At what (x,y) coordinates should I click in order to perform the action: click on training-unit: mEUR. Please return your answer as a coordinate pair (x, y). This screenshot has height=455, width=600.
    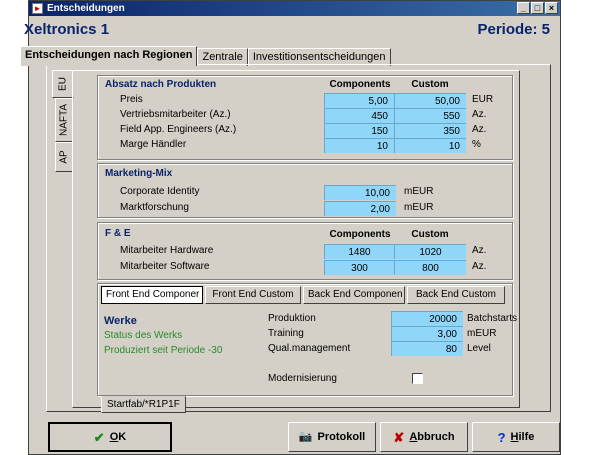
    Looking at the image, I should click on (482, 333).